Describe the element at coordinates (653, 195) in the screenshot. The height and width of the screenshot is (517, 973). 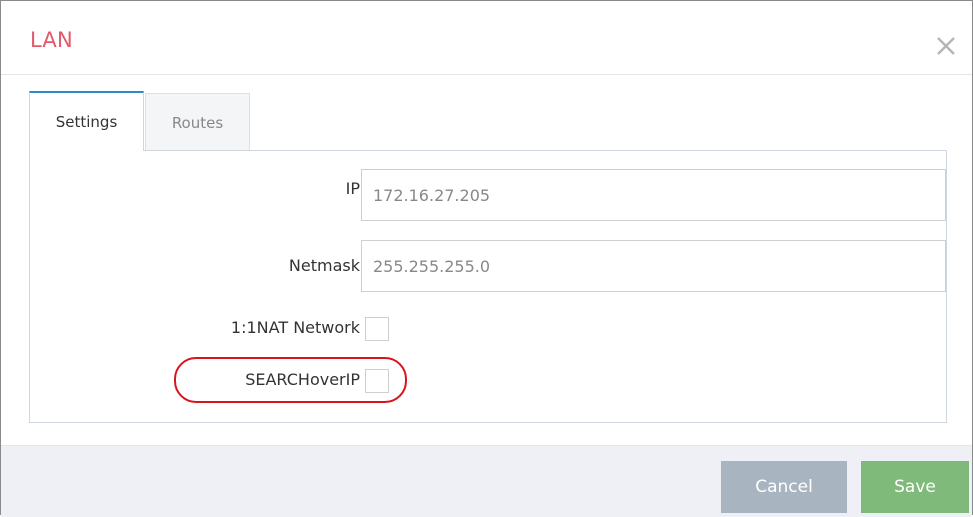
I see `ip-input: 172.16.27.205` at that location.